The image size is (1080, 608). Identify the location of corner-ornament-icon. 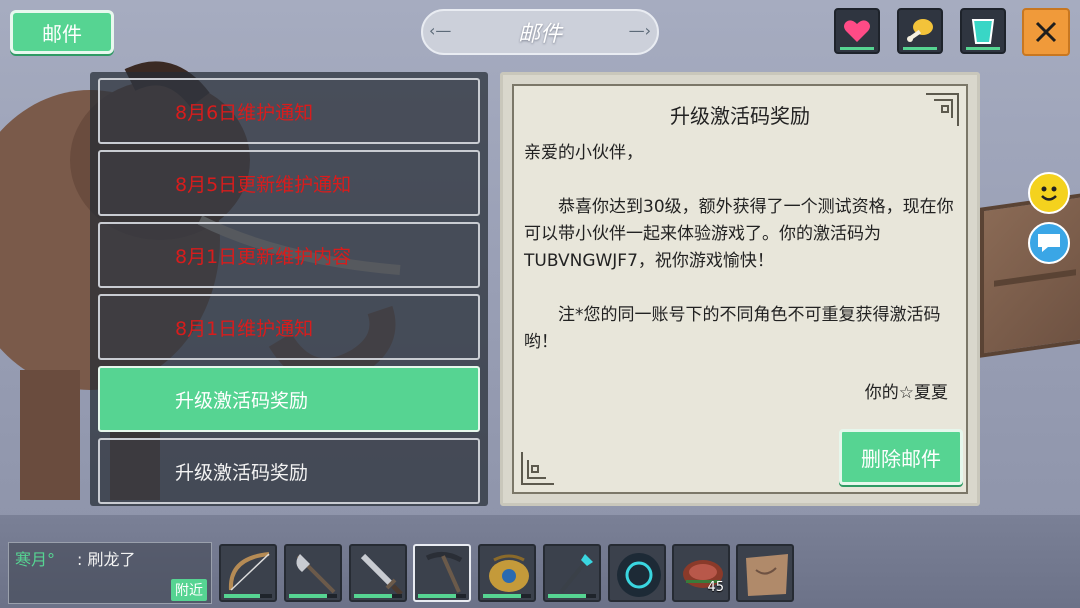
(537, 468).